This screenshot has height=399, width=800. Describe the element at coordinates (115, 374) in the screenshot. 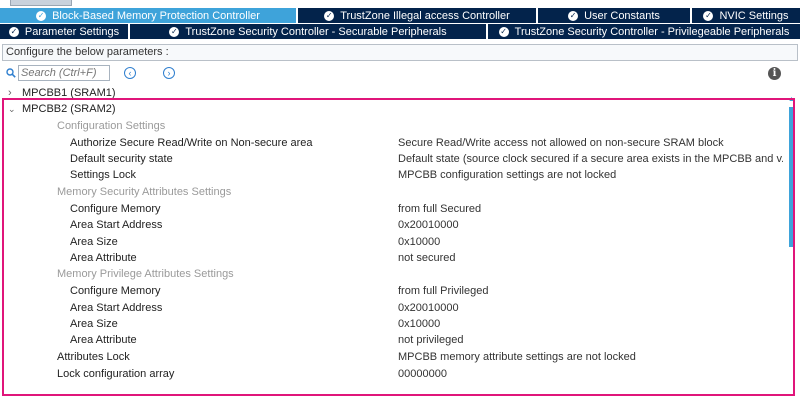

I see `param-lock-array-label: Lock configuration array` at that location.